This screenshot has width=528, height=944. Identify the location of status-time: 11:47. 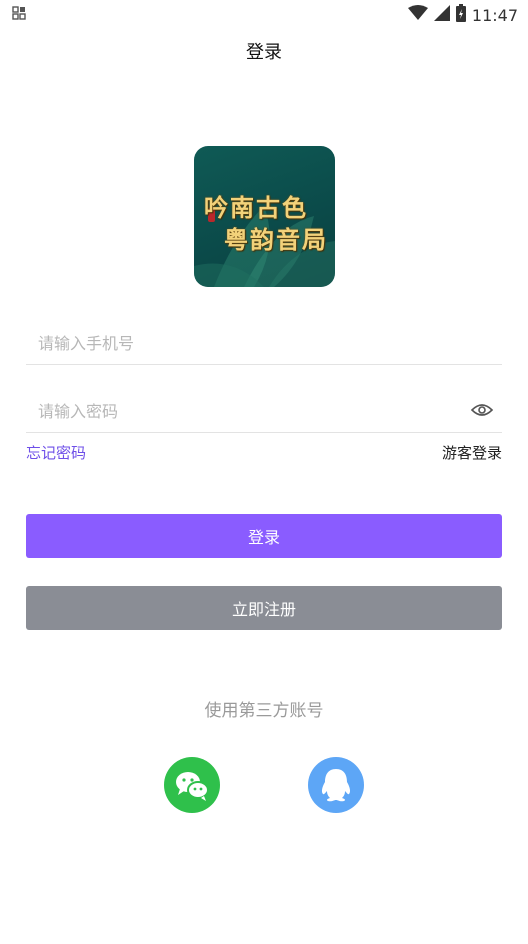
(494, 15).